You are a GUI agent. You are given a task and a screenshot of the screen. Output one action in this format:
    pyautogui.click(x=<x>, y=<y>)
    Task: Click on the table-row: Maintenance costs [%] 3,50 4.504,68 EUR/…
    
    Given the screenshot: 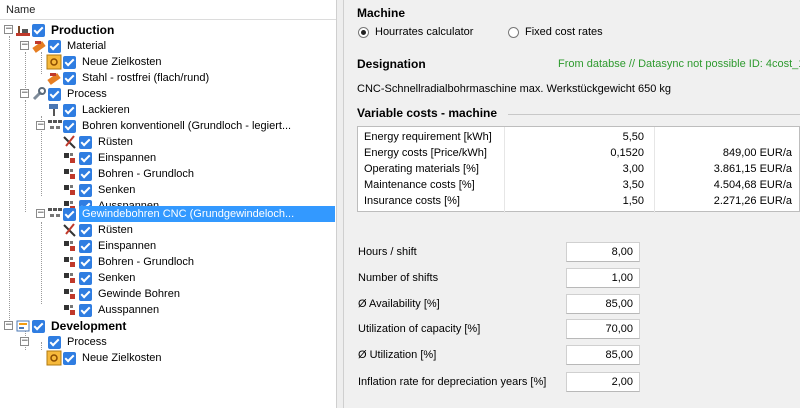 What is the action you would take?
    pyautogui.click(x=579, y=185)
    